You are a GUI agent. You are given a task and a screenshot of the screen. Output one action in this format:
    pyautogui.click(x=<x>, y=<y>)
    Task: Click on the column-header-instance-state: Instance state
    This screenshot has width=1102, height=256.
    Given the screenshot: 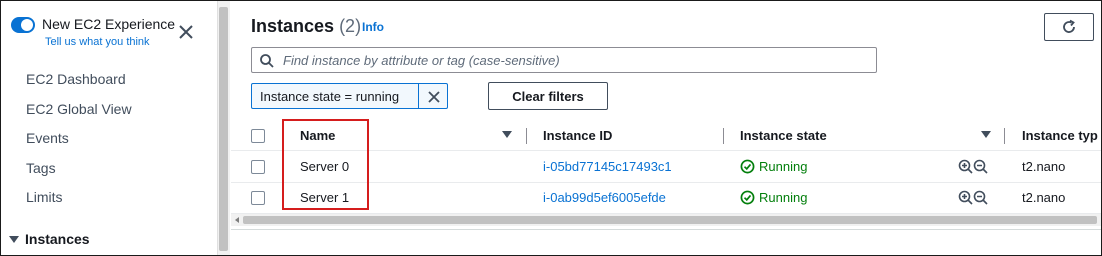 What is the action you would take?
    pyautogui.click(x=783, y=135)
    